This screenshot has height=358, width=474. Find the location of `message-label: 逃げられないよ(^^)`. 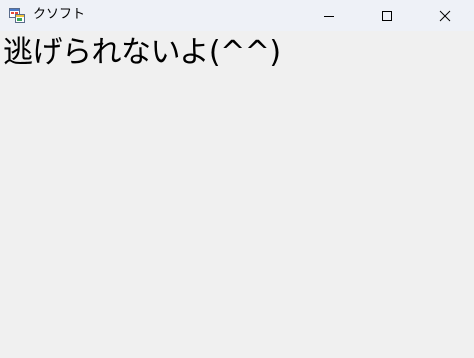

message-label: 逃げられないよ(^^) is located at coordinates (142, 52).